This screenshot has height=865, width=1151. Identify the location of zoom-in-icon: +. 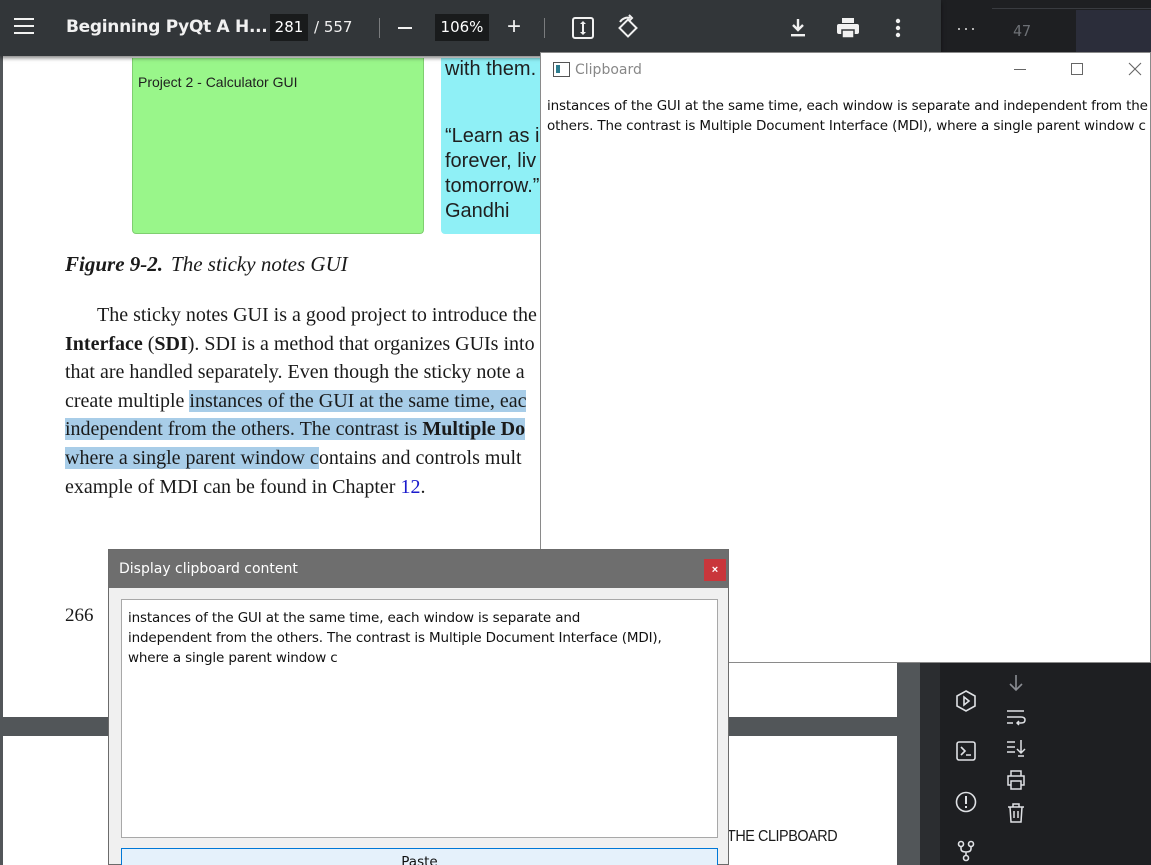
(514, 27).